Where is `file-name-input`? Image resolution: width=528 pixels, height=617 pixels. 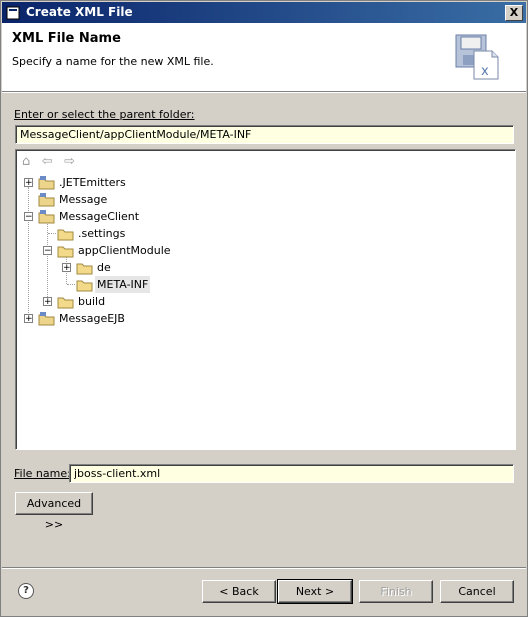 file-name-input is located at coordinates (291, 473).